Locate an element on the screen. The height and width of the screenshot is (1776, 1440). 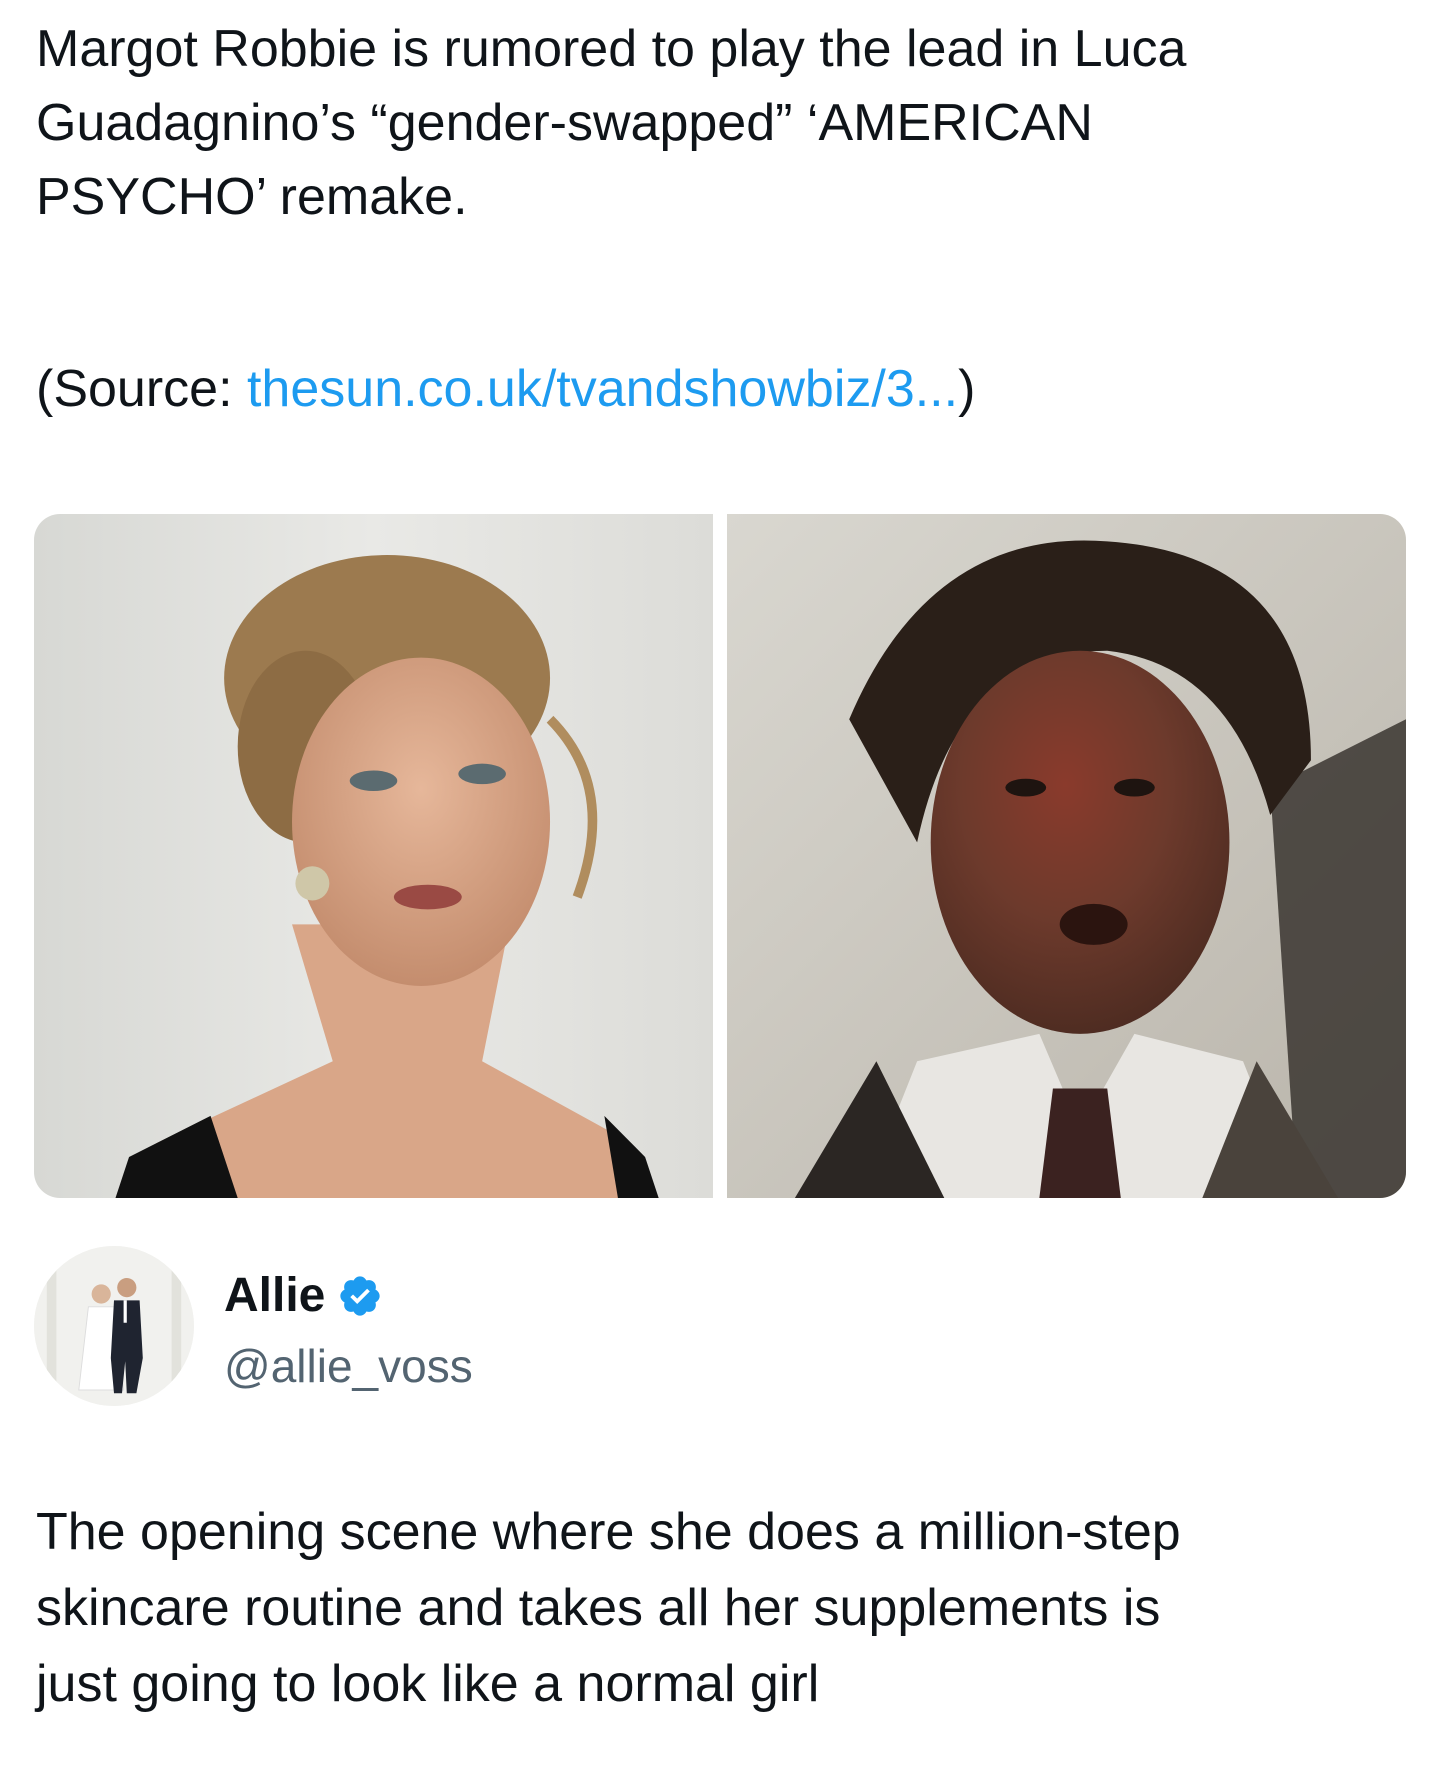
avatar is located at coordinates (114, 1326).